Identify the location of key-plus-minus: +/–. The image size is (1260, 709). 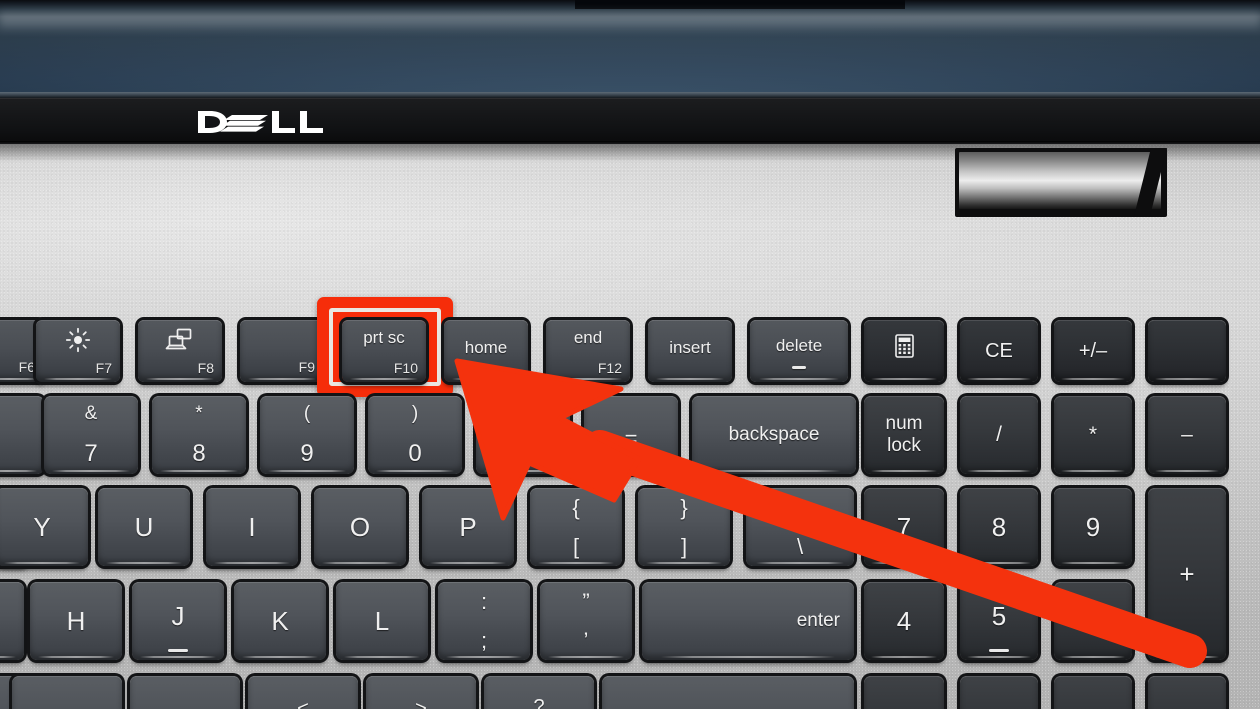
(1093, 351).